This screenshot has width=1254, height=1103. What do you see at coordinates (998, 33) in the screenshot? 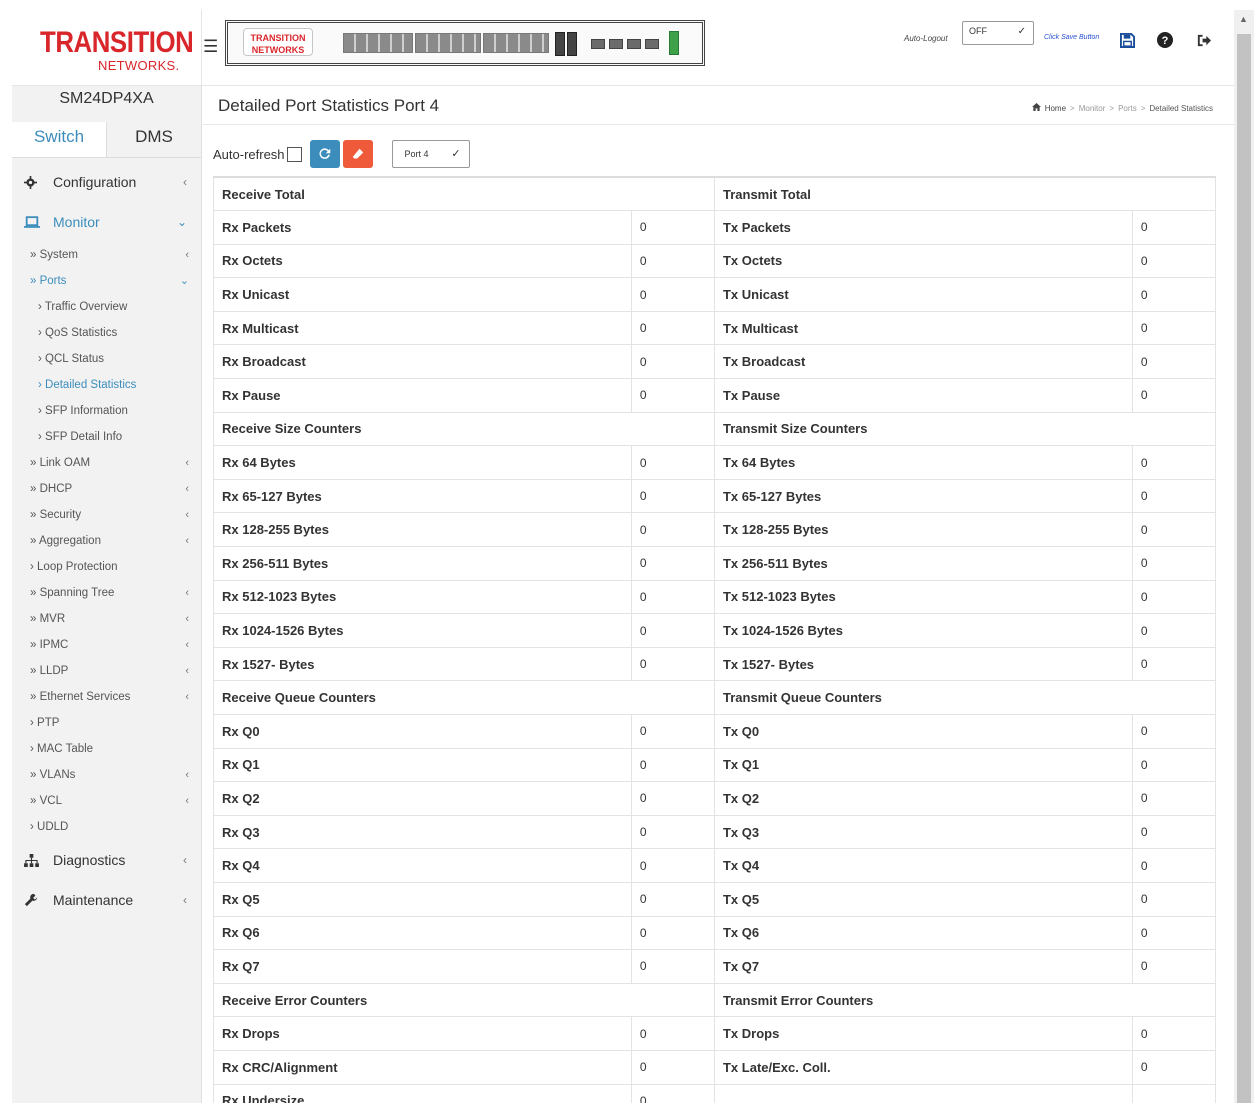
I see `auto-logout-select: OFF ✓` at bounding box center [998, 33].